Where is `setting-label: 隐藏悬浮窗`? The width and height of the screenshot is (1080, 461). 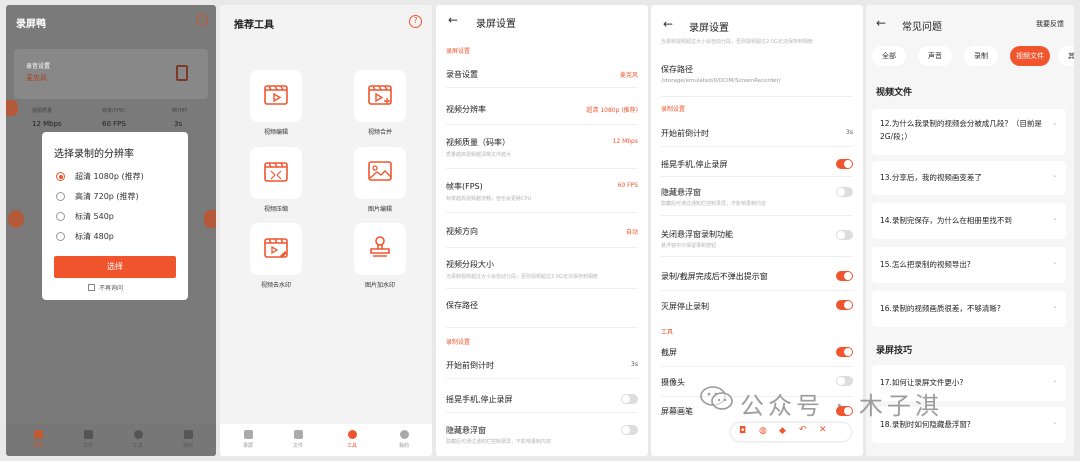 setting-label: 隐藏悬浮窗 is located at coordinates (466, 430).